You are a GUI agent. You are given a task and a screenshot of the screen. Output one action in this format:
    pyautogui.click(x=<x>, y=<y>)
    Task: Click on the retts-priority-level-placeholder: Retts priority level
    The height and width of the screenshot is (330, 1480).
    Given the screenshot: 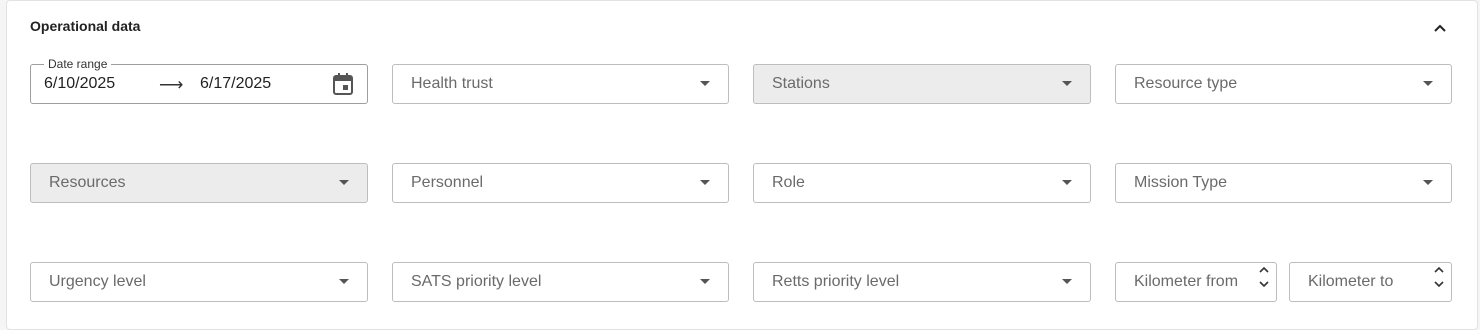 What is the action you would take?
    pyautogui.click(x=836, y=281)
    